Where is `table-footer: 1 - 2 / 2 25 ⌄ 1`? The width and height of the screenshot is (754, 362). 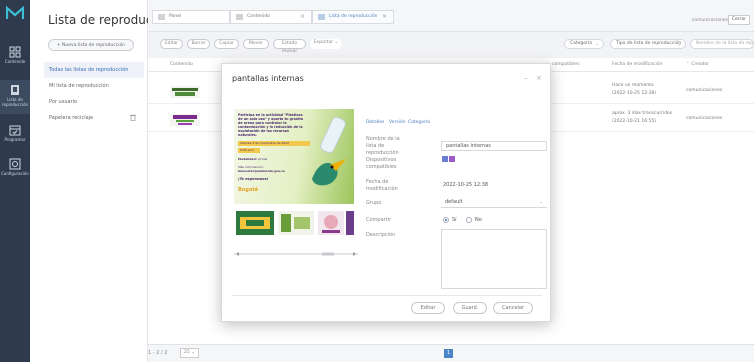 table-footer: 1 - 2 / 2 25 ⌄ 1 is located at coordinates (451, 353).